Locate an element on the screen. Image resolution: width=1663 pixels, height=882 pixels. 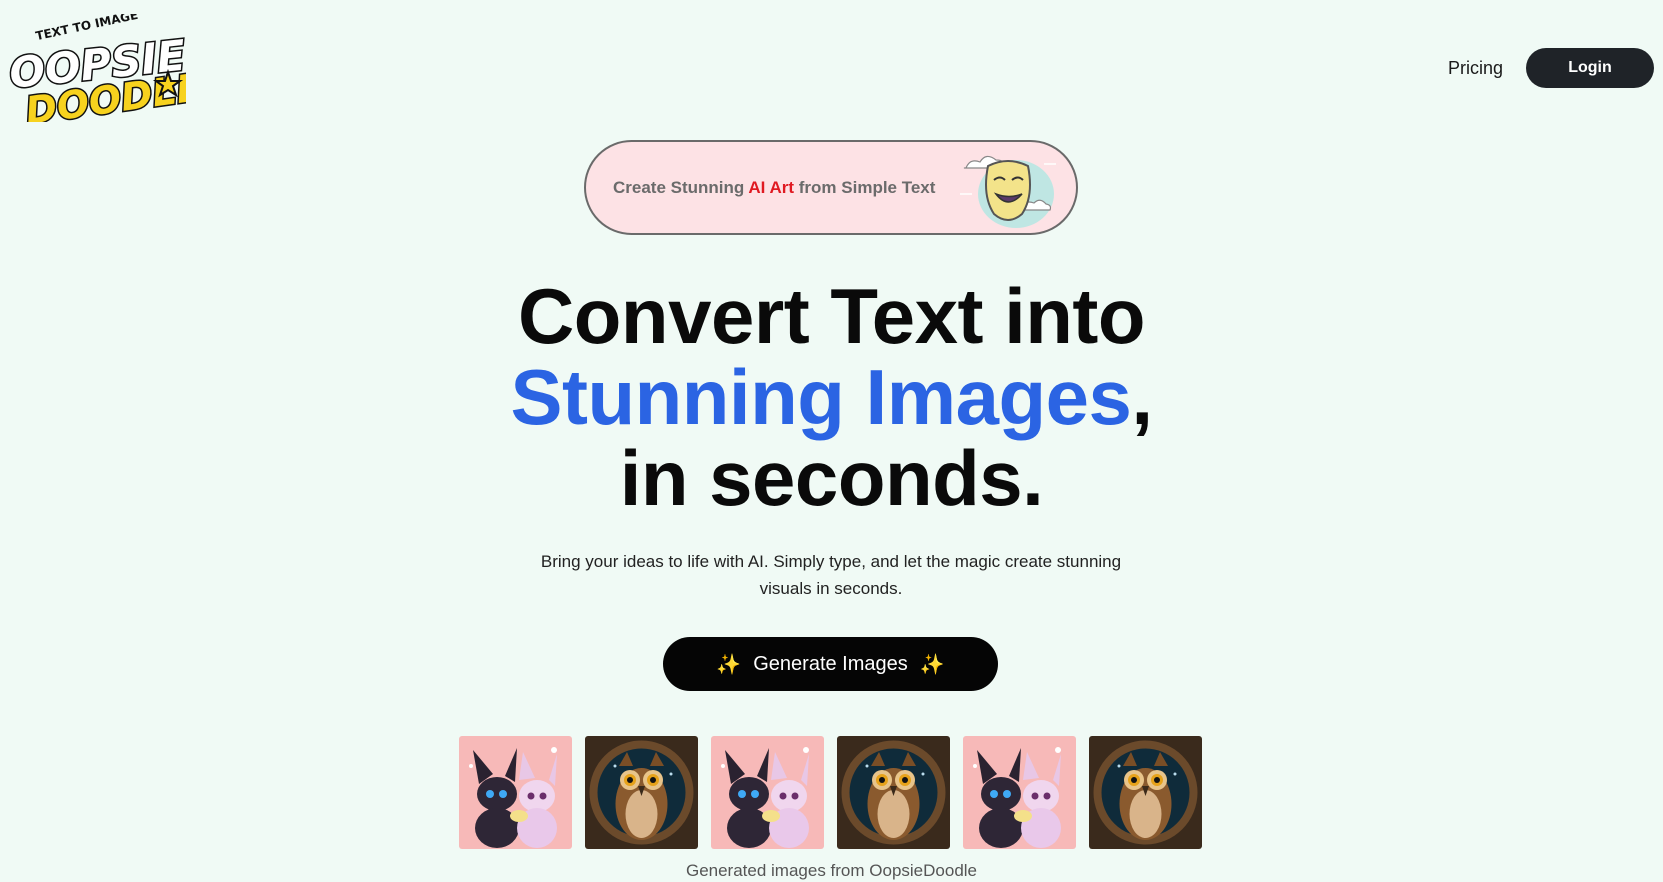
announcement-text-before: Create Stunning is located at coordinates (681, 187).